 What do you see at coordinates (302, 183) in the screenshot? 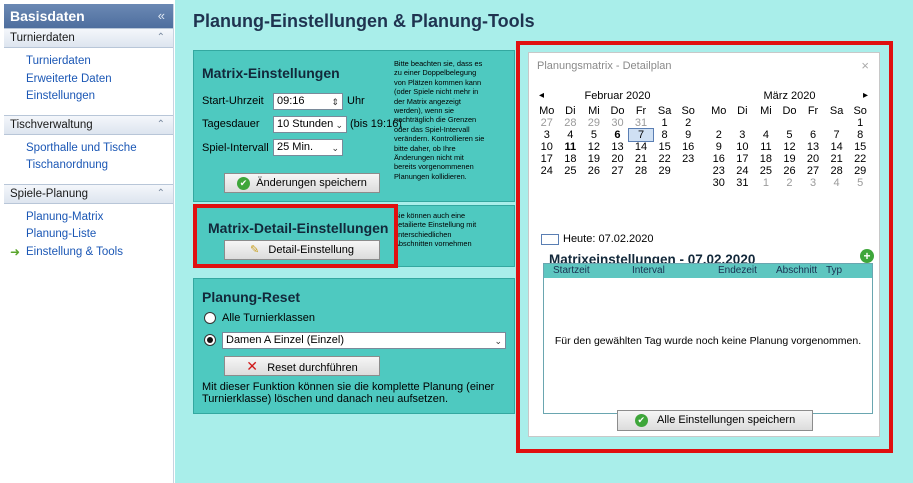
I see `save-changes-button: ✔ Änderungen speichern` at bounding box center [302, 183].